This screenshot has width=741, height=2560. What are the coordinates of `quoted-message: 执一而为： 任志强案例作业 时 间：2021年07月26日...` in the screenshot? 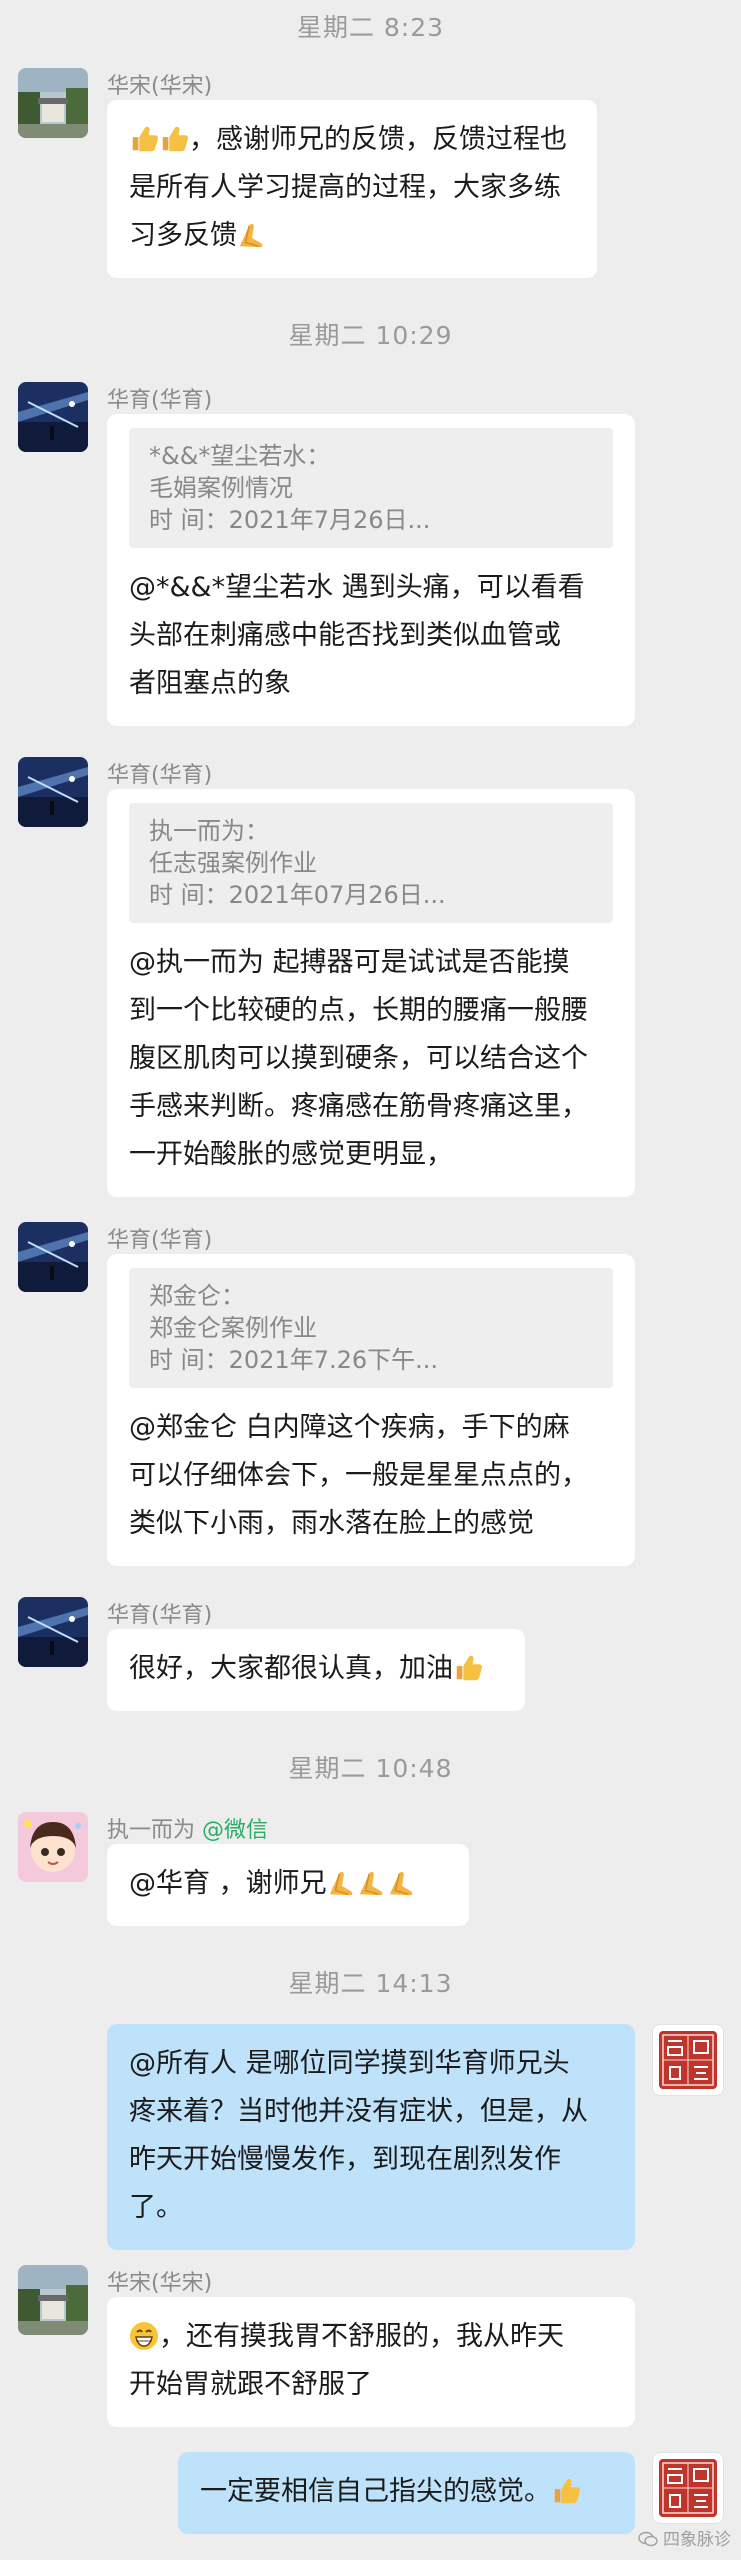 It's located at (371, 863).